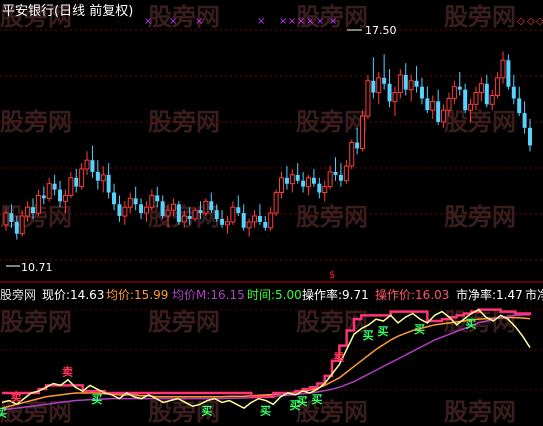 Image resolution: width=543 pixels, height=426 pixels. Describe the element at coordinates (489, 294) in the screenshot. I see `legend-item: 市净率:1.47` at that location.